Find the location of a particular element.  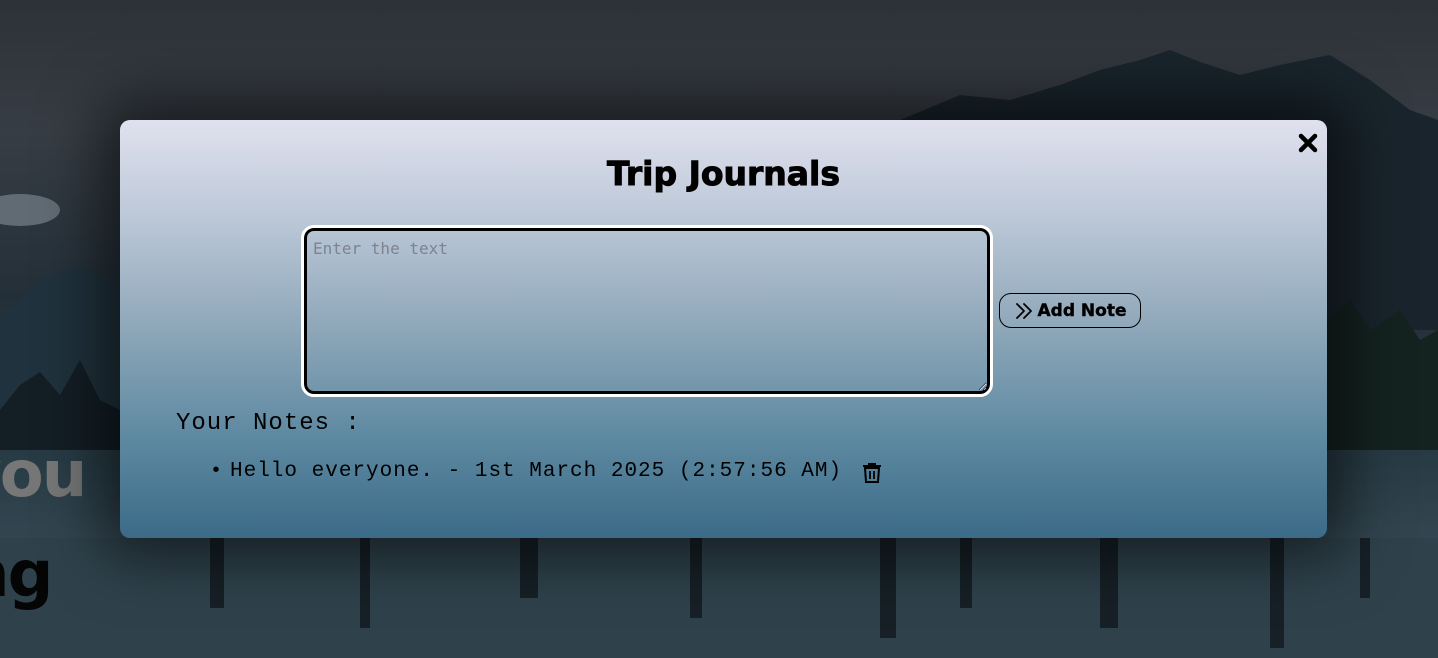

modal-title: Trip Journals is located at coordinates (723, 174).